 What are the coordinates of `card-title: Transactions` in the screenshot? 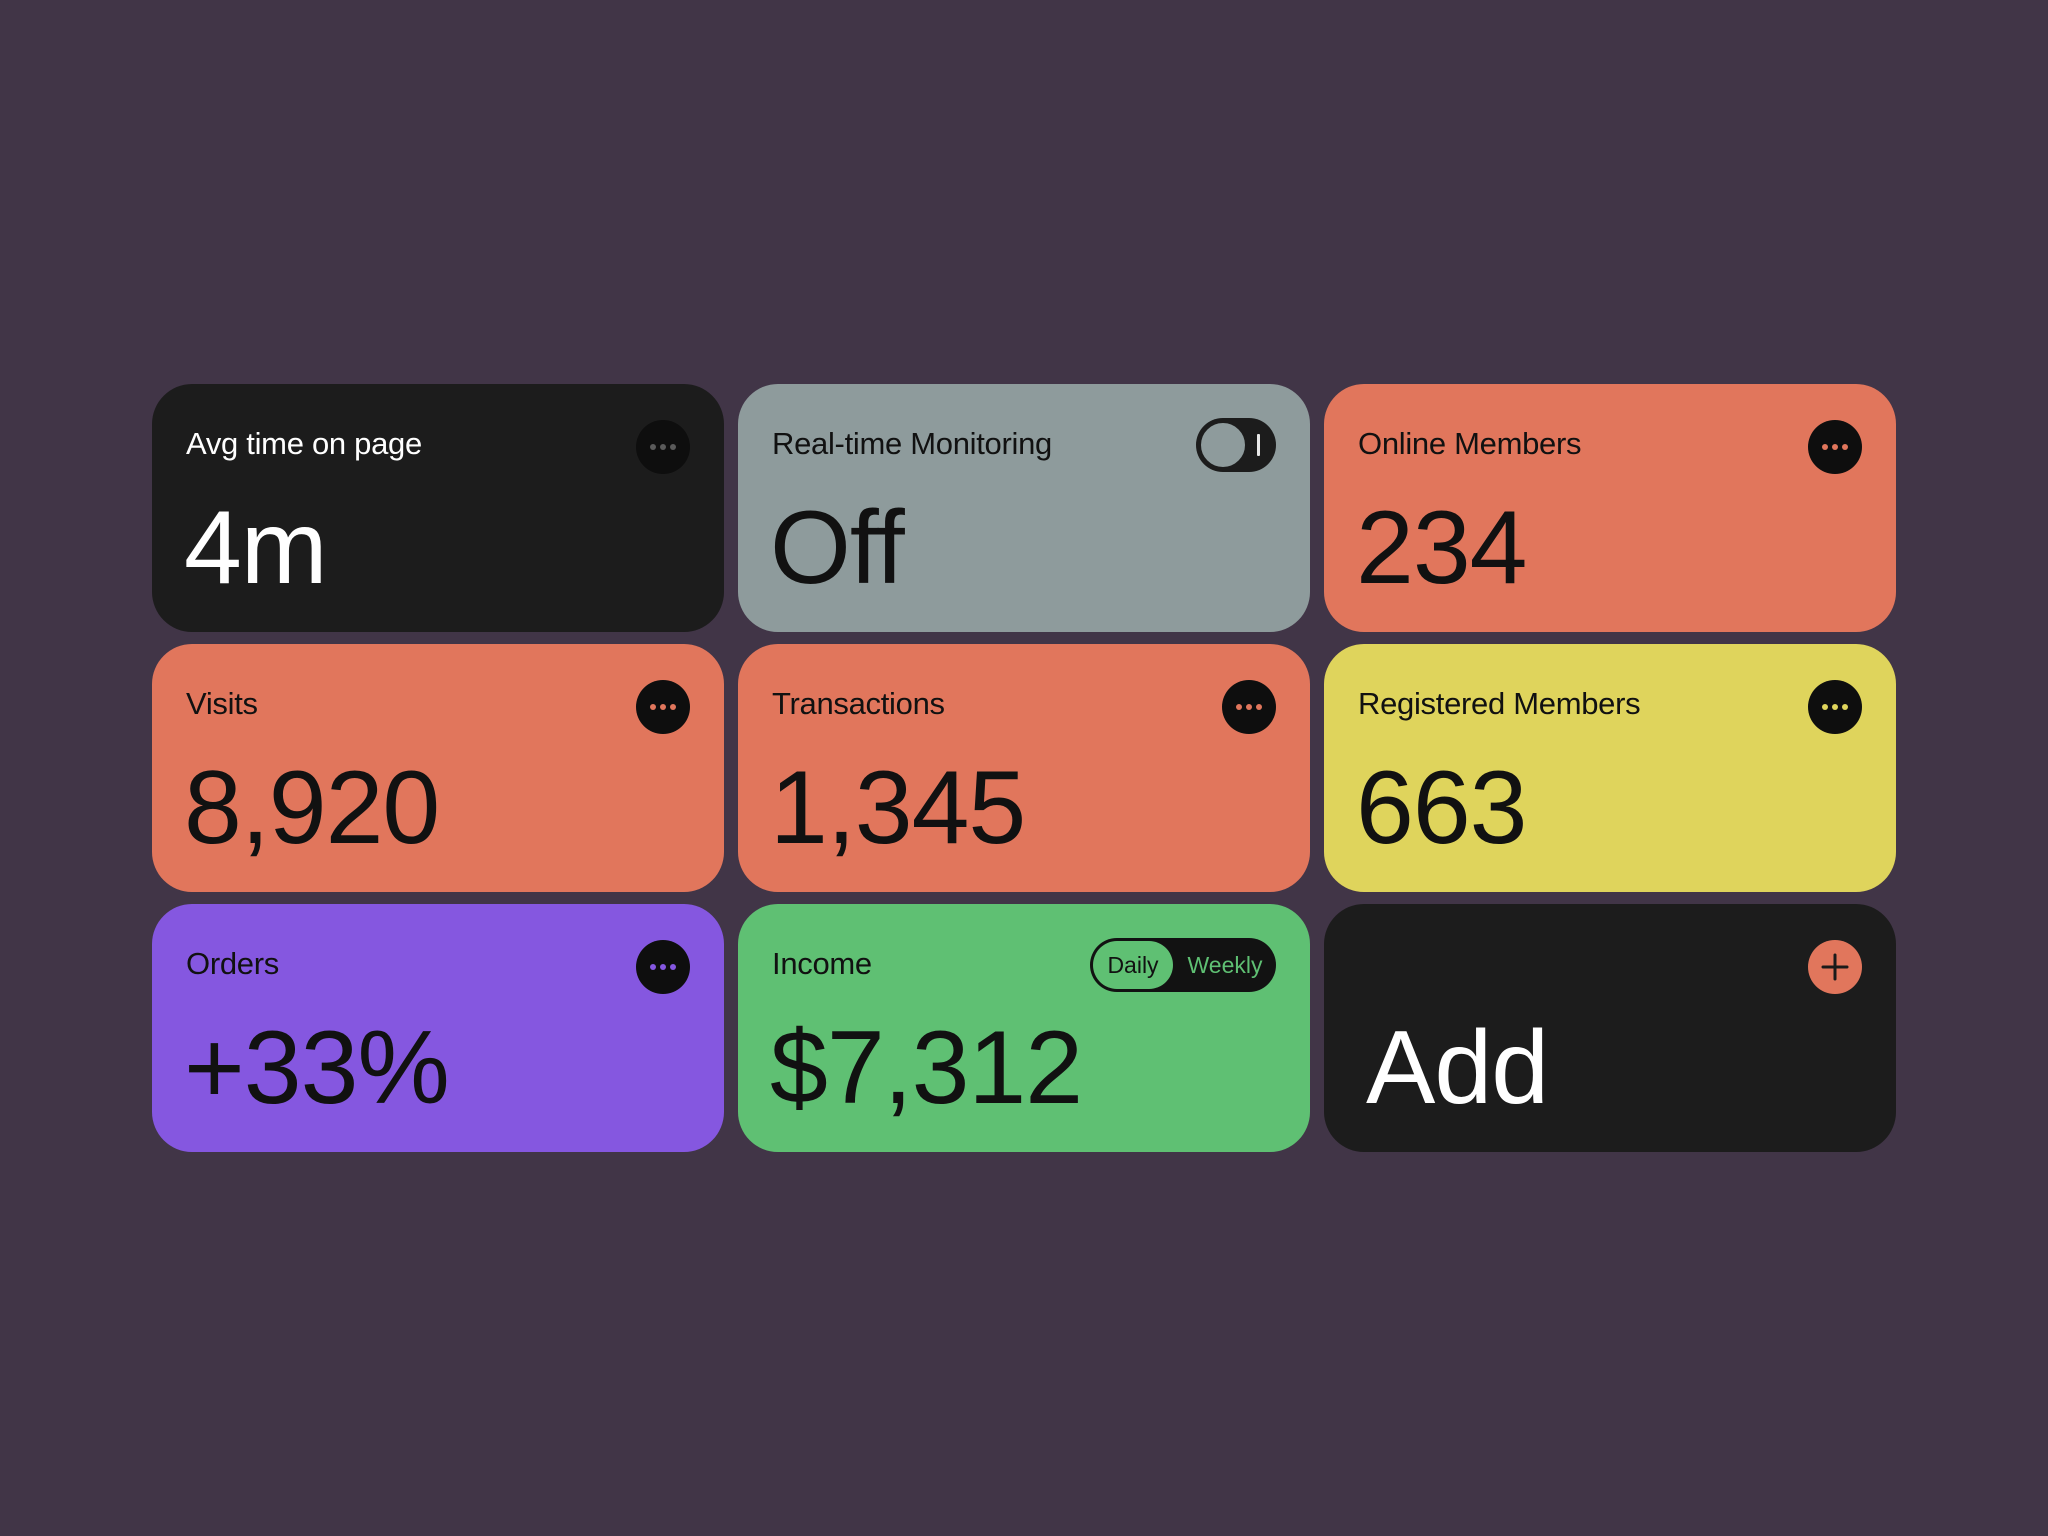 It's located at (858, 703).